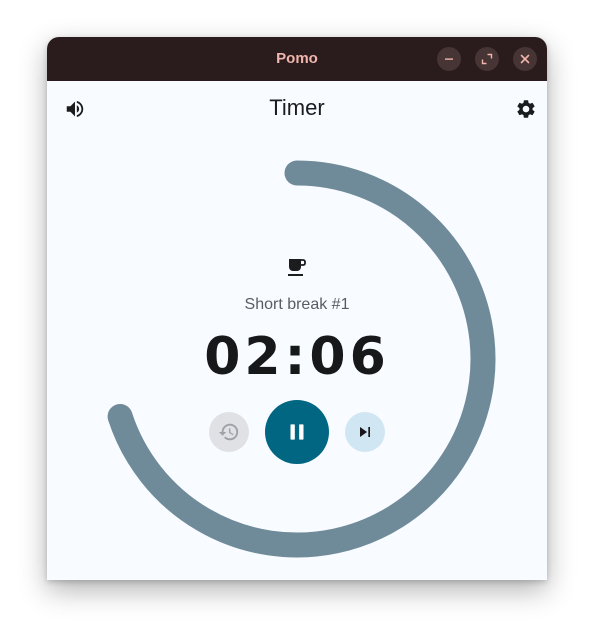 Image resolution: width=594 pixels, height=638 pixels. Describe the element at coordinates (297, 357) in the screenshot. I see `timer-display: 02:06` at that location.